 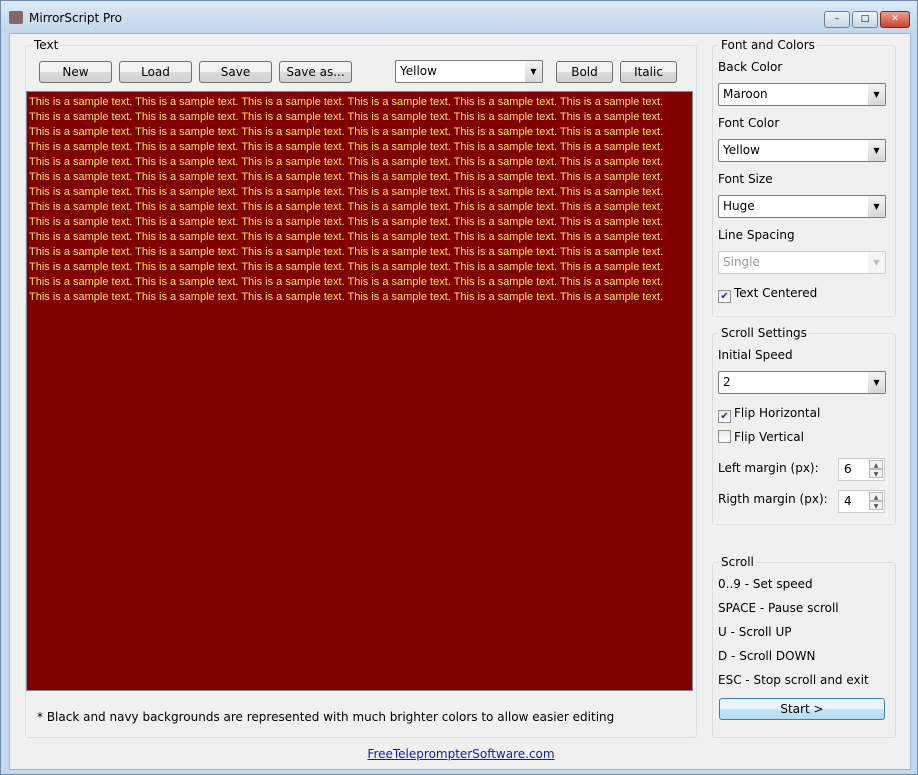 I want to click on checkbox-empty-icon, so click(x=724, y=436).